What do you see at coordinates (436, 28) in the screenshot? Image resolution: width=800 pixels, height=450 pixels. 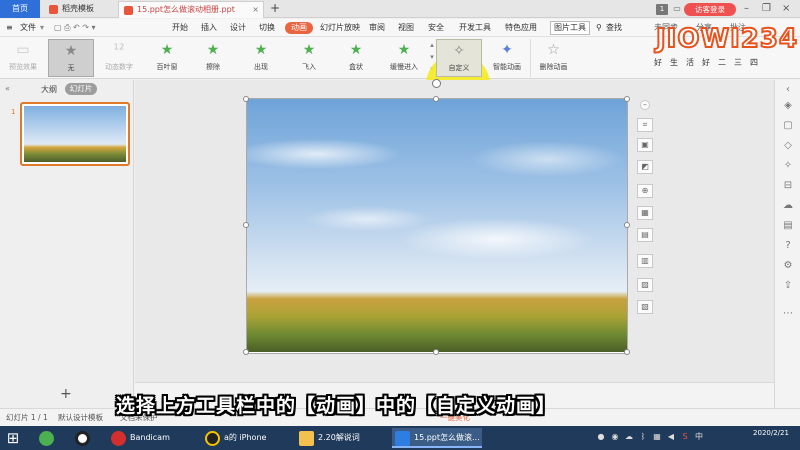 I see `menu-security: 安全` at bounding box center [436, 28].